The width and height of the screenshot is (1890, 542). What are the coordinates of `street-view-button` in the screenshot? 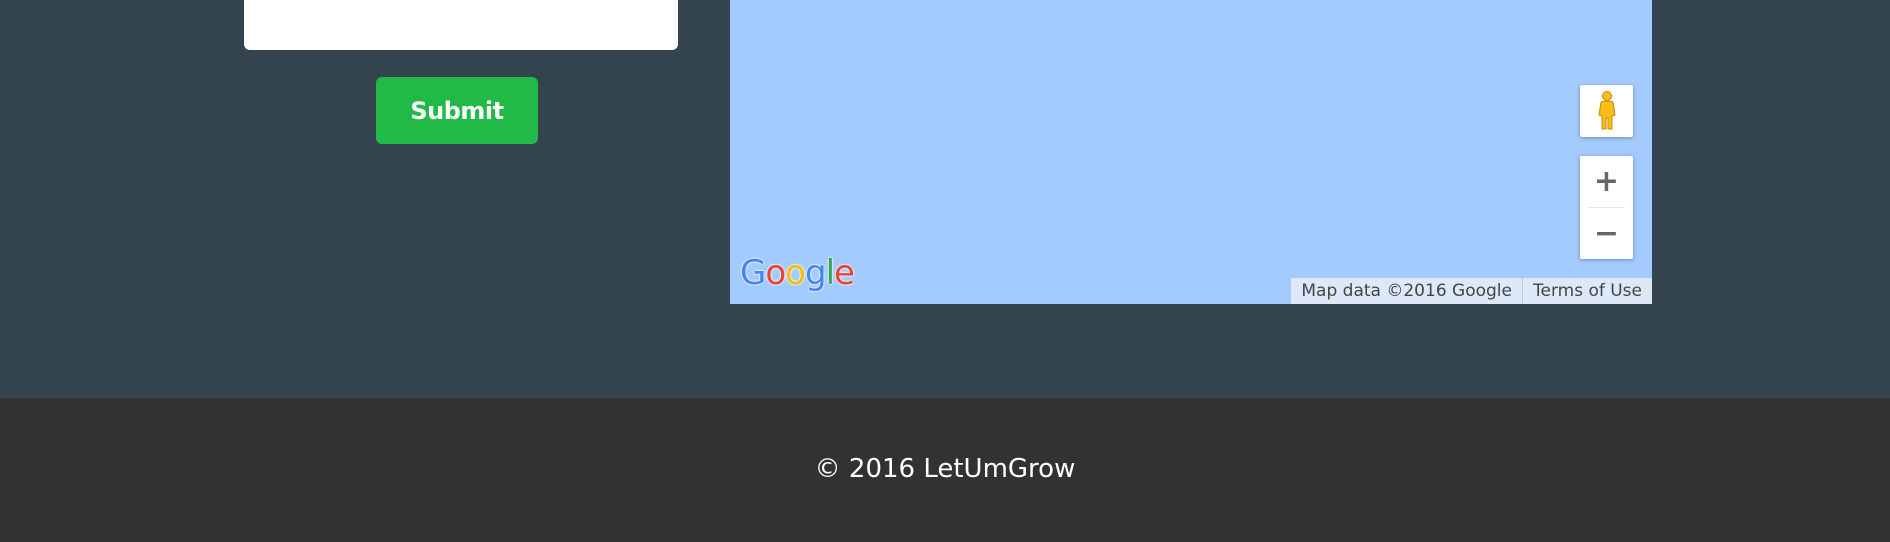 It's located at (1606, 111).